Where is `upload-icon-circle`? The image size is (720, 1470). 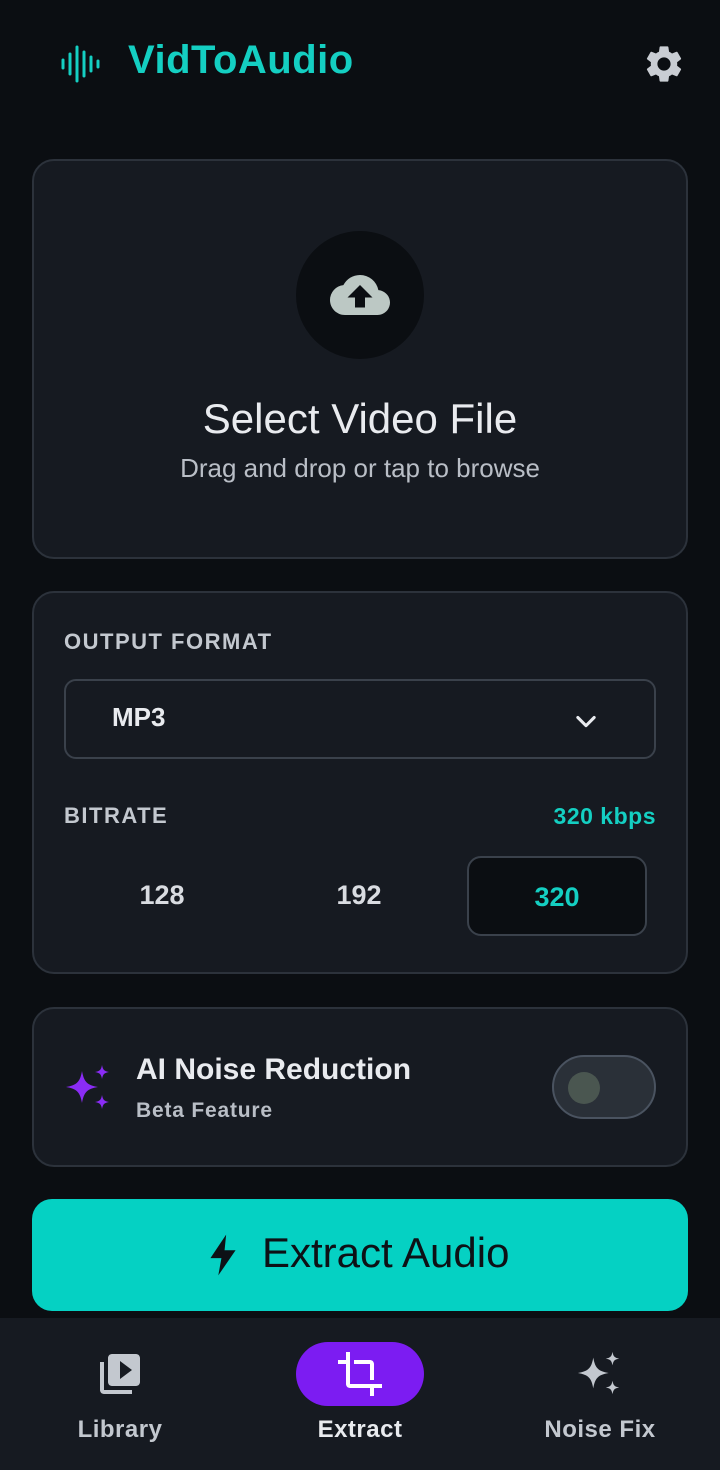 upload-icon-circle is located at coordinates (360, 295).